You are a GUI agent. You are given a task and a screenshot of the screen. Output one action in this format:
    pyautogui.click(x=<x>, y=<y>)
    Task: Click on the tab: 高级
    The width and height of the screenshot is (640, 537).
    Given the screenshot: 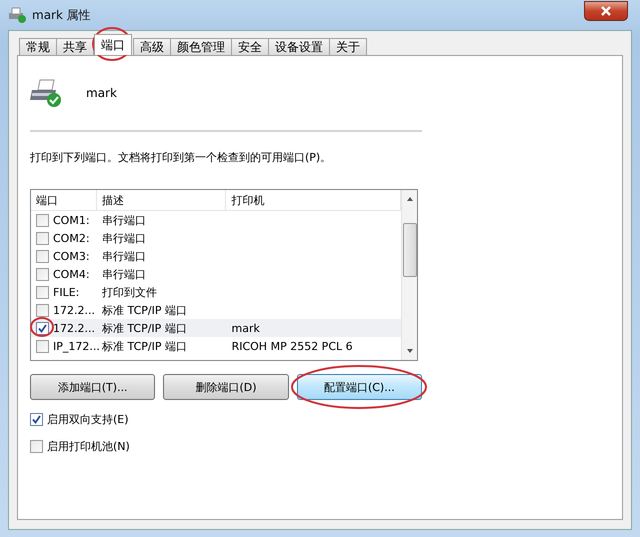 What is the action you would take?
    pyautogui.click(x=152, y=46)
    